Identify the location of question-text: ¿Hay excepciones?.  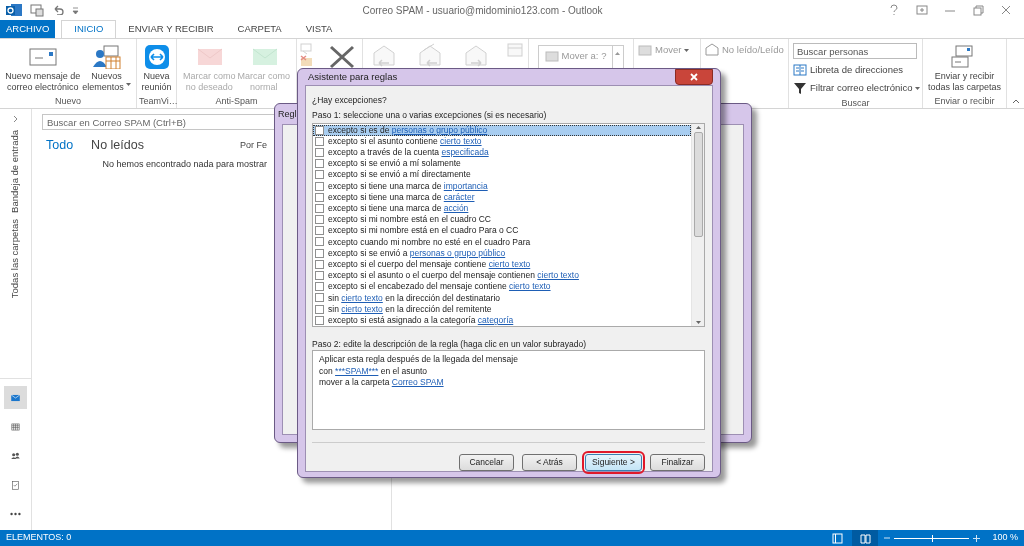
(350, 100).